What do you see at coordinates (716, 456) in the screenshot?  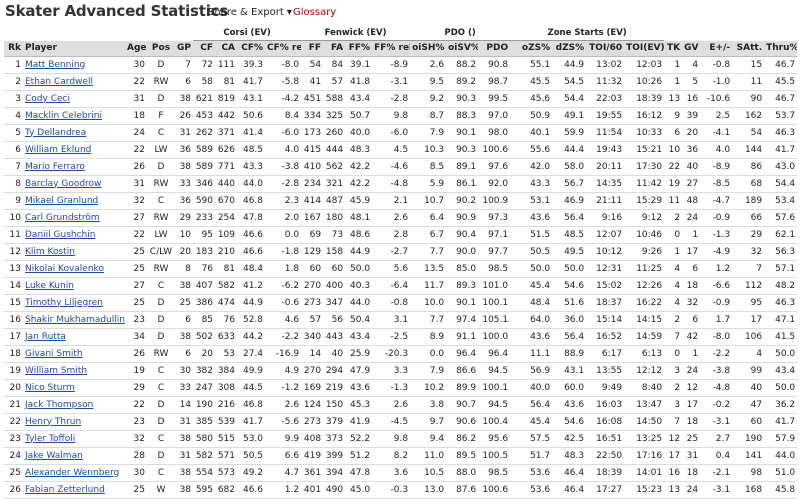 I see `cell-e: 0.4` at bounding box center [716, 456].